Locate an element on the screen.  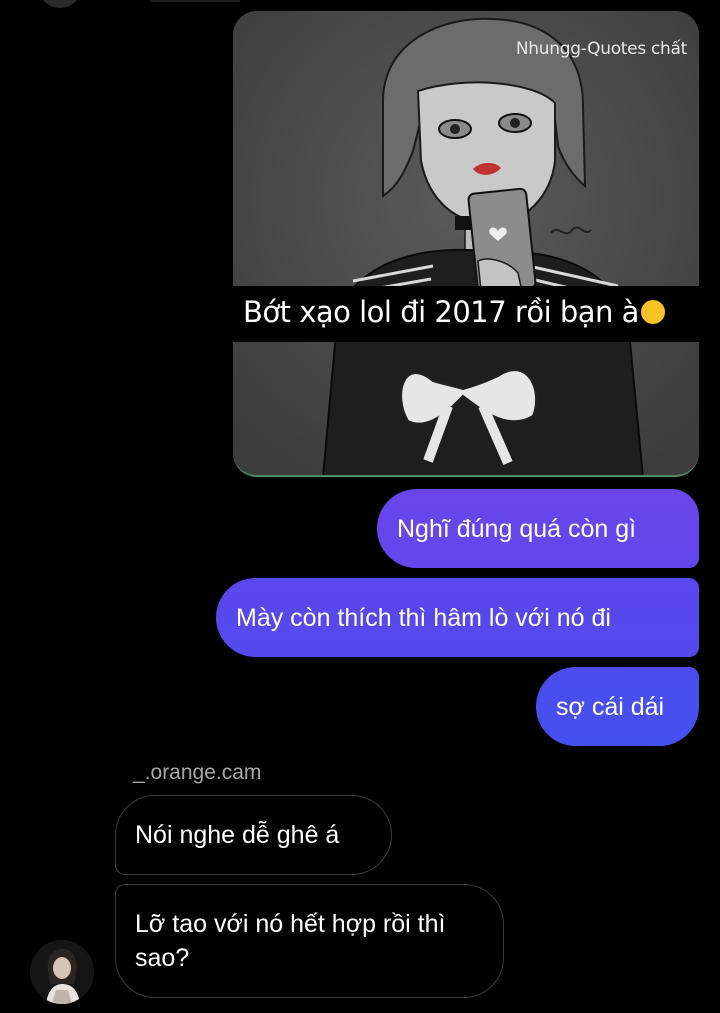
sender-avatar-photo is located at coordinates (62, 972).